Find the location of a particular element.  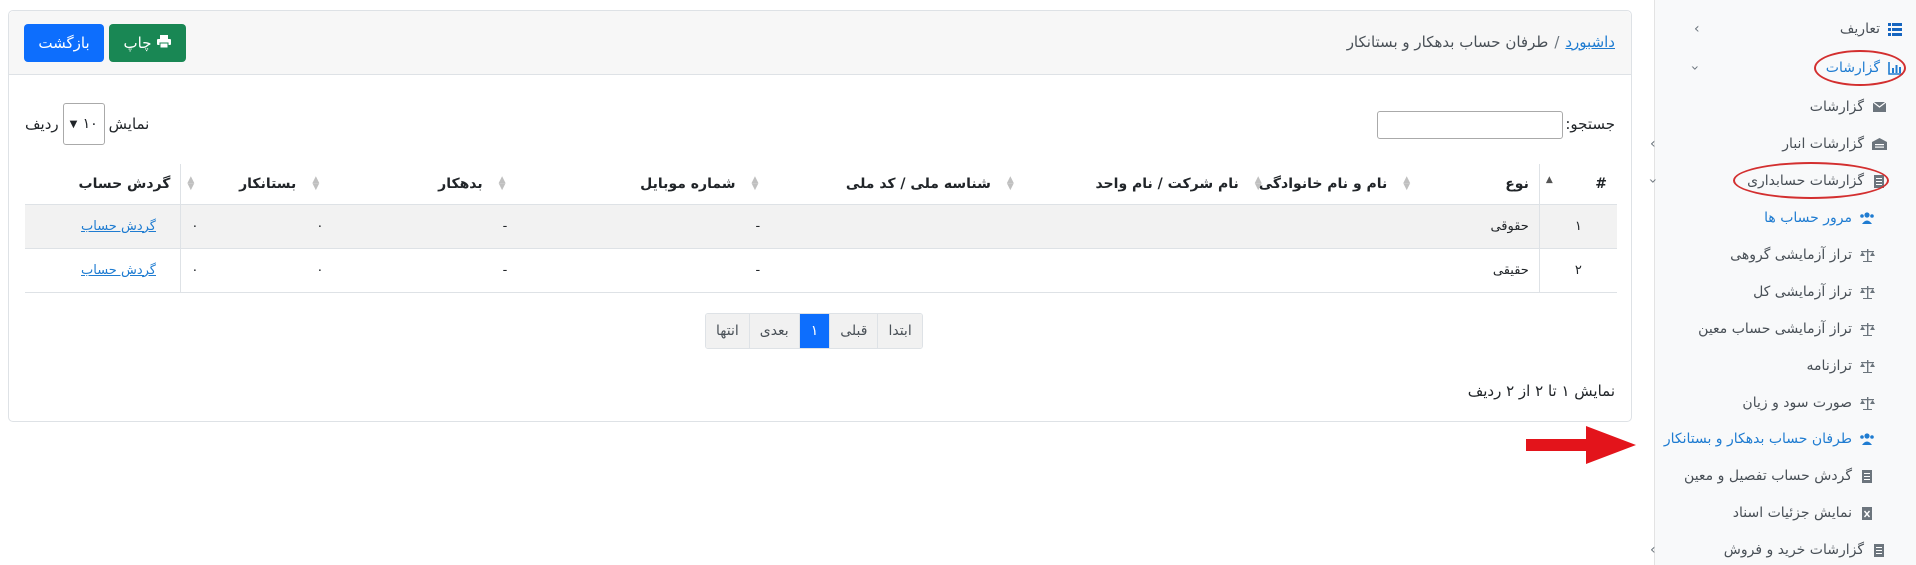

sidebar-item-trial-balance-subsidiary: تراز آزمایشی حساب معین is located at coordinates (1756, 329).